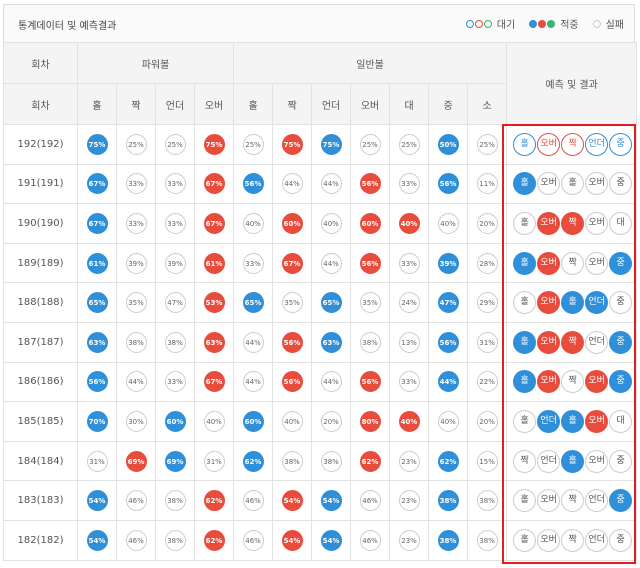  I want to click on stat-badge: 40%, so click(448, 223).